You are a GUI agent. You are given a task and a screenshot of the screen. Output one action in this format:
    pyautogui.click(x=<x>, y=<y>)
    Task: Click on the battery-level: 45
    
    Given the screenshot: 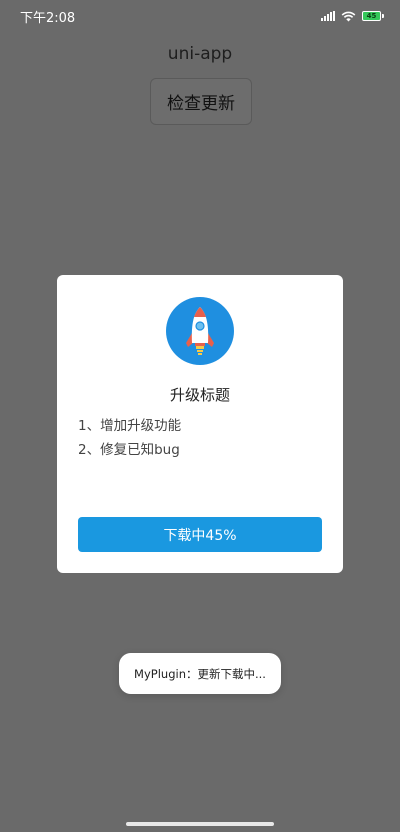 What is the action you would take?
    pyautogui.click(x=371, y=15)
    